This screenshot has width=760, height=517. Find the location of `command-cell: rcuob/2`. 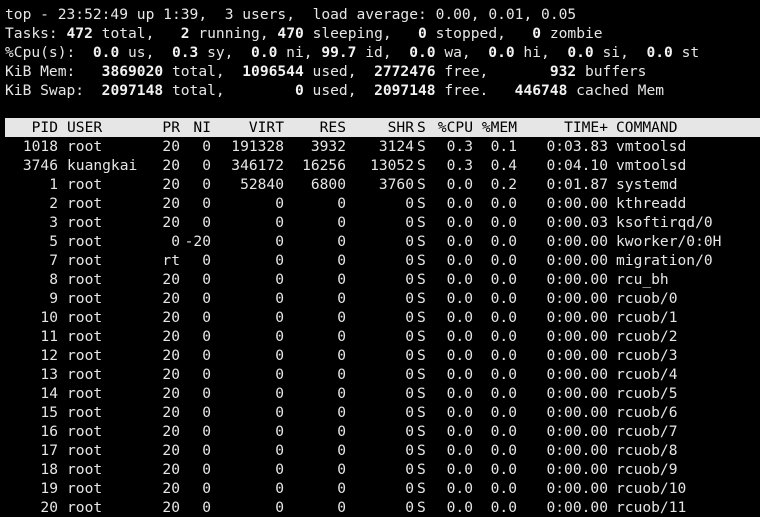

command-cell: rcuob/2 is located at coordinates (647, 336).